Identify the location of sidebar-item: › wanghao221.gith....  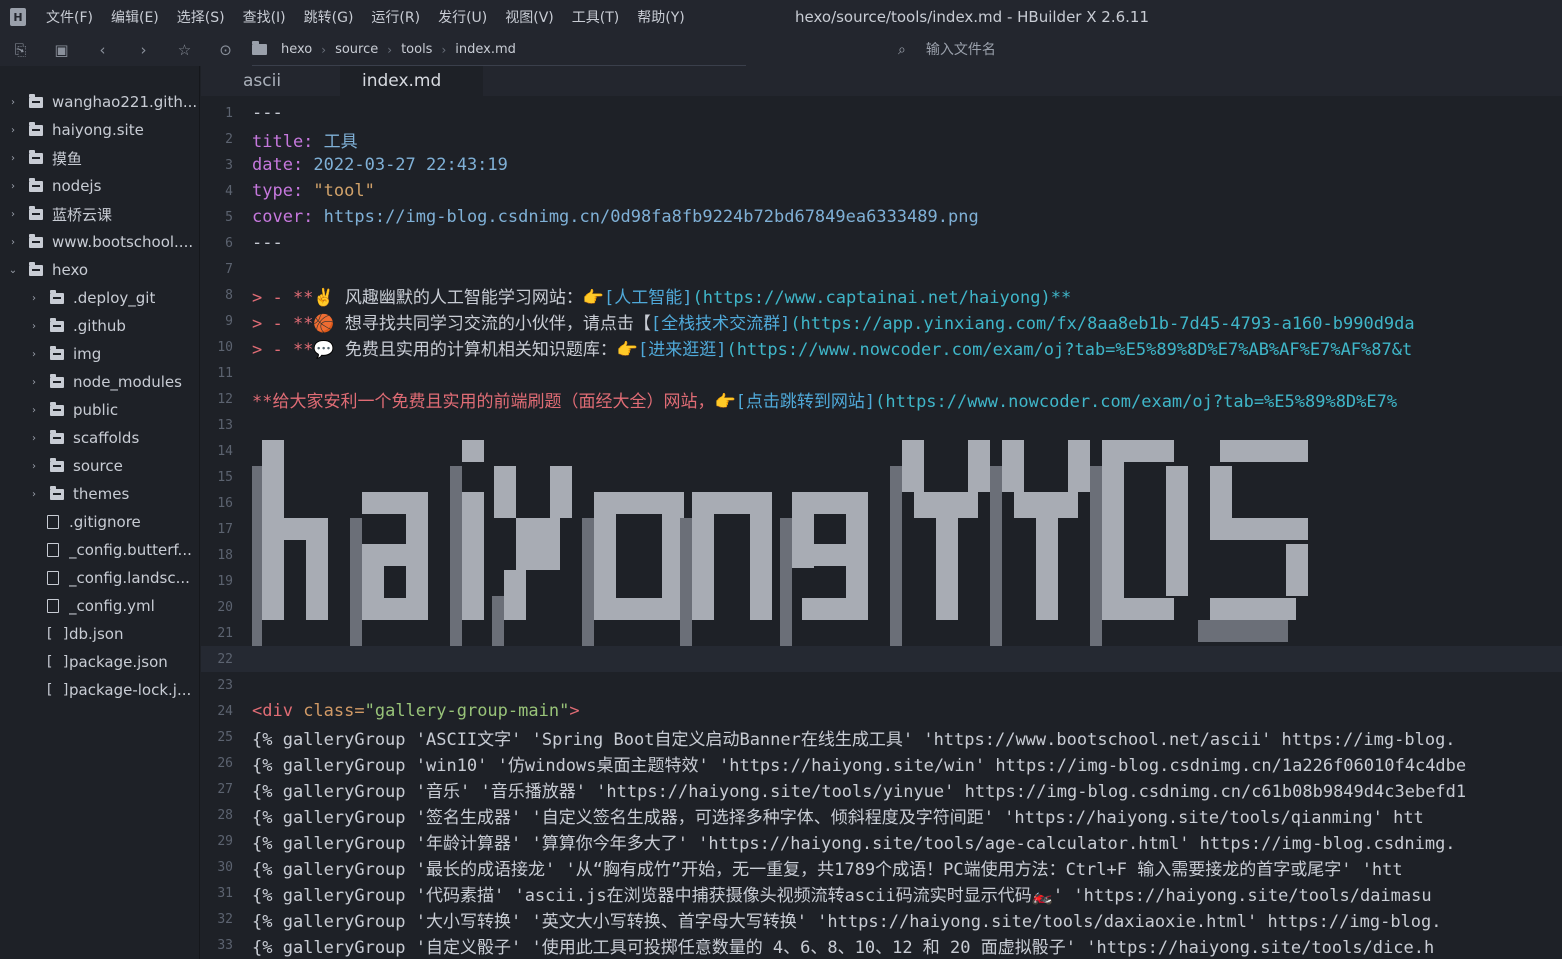
(99, 102).